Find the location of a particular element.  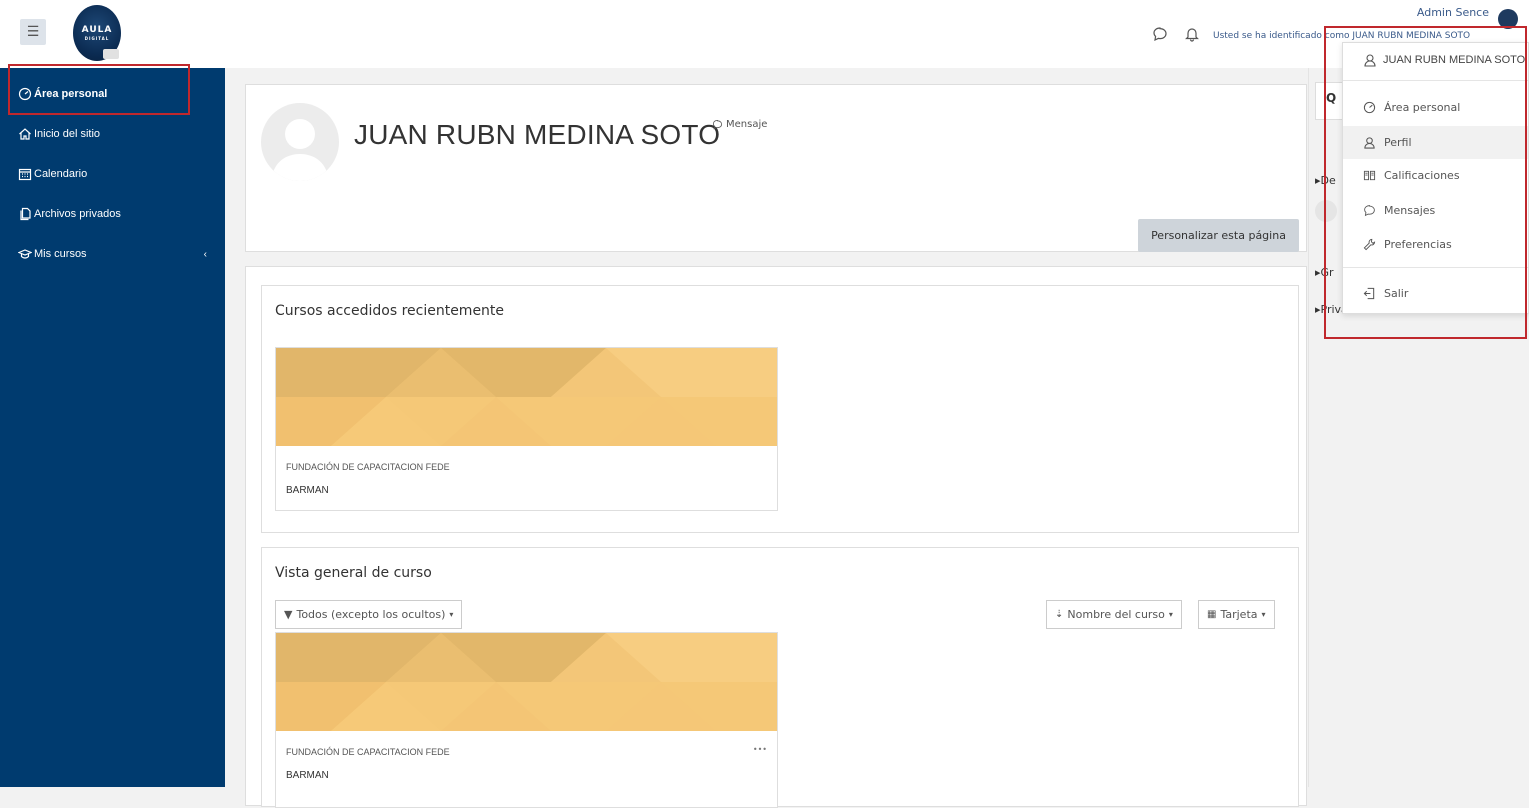

course-menu-button: ••• is located at coordinates (760, 749).